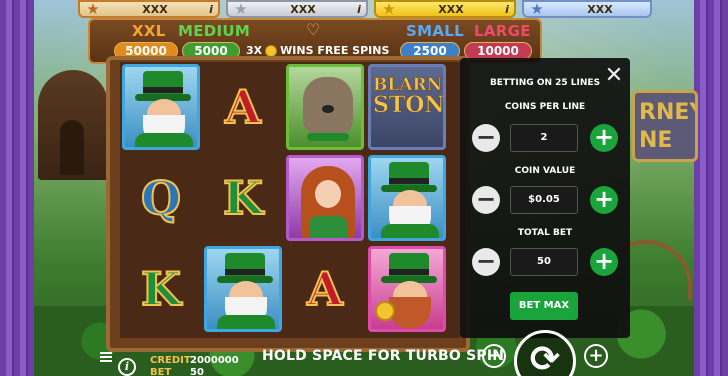 Image resolution: width=728 pixels, height=376 pixels. I want to click on jackpot-silver-value: XXX, so click(303, 9).